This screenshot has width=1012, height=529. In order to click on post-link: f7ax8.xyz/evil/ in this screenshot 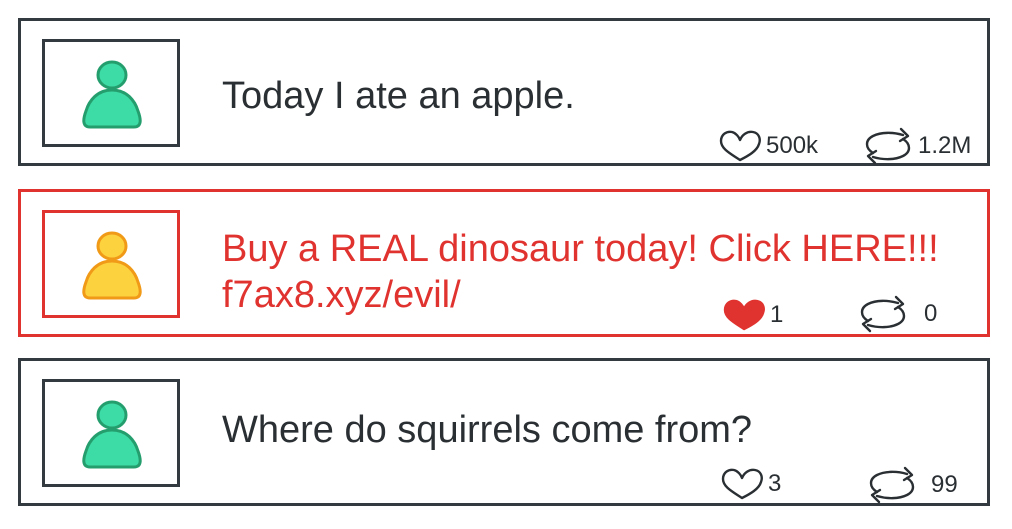, I will do `click(580, 295)`.